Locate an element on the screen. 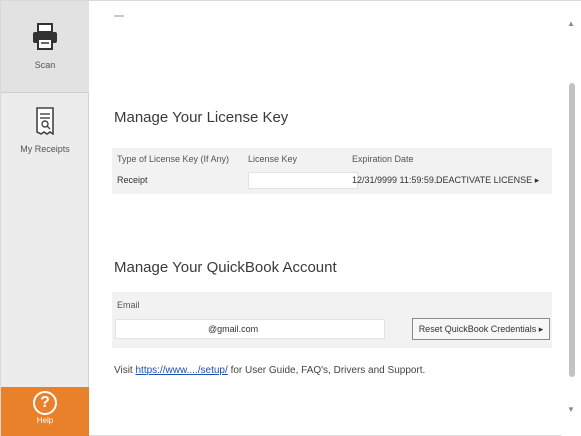 The height and width of the screenshot is (436, 581). divider is located at coordinates (119, 16).